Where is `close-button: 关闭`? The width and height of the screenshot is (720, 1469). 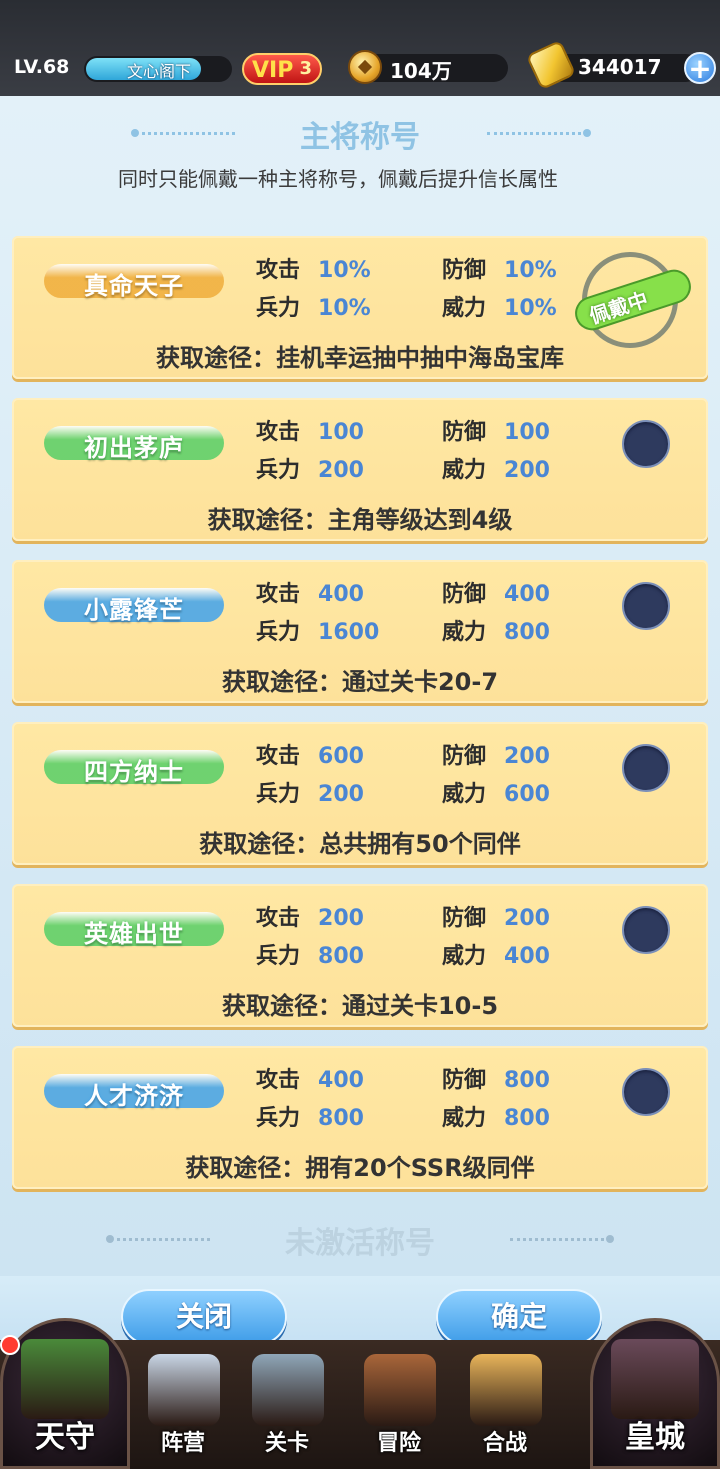 close-button: 关闭 is located at coordinates (204, 1317).